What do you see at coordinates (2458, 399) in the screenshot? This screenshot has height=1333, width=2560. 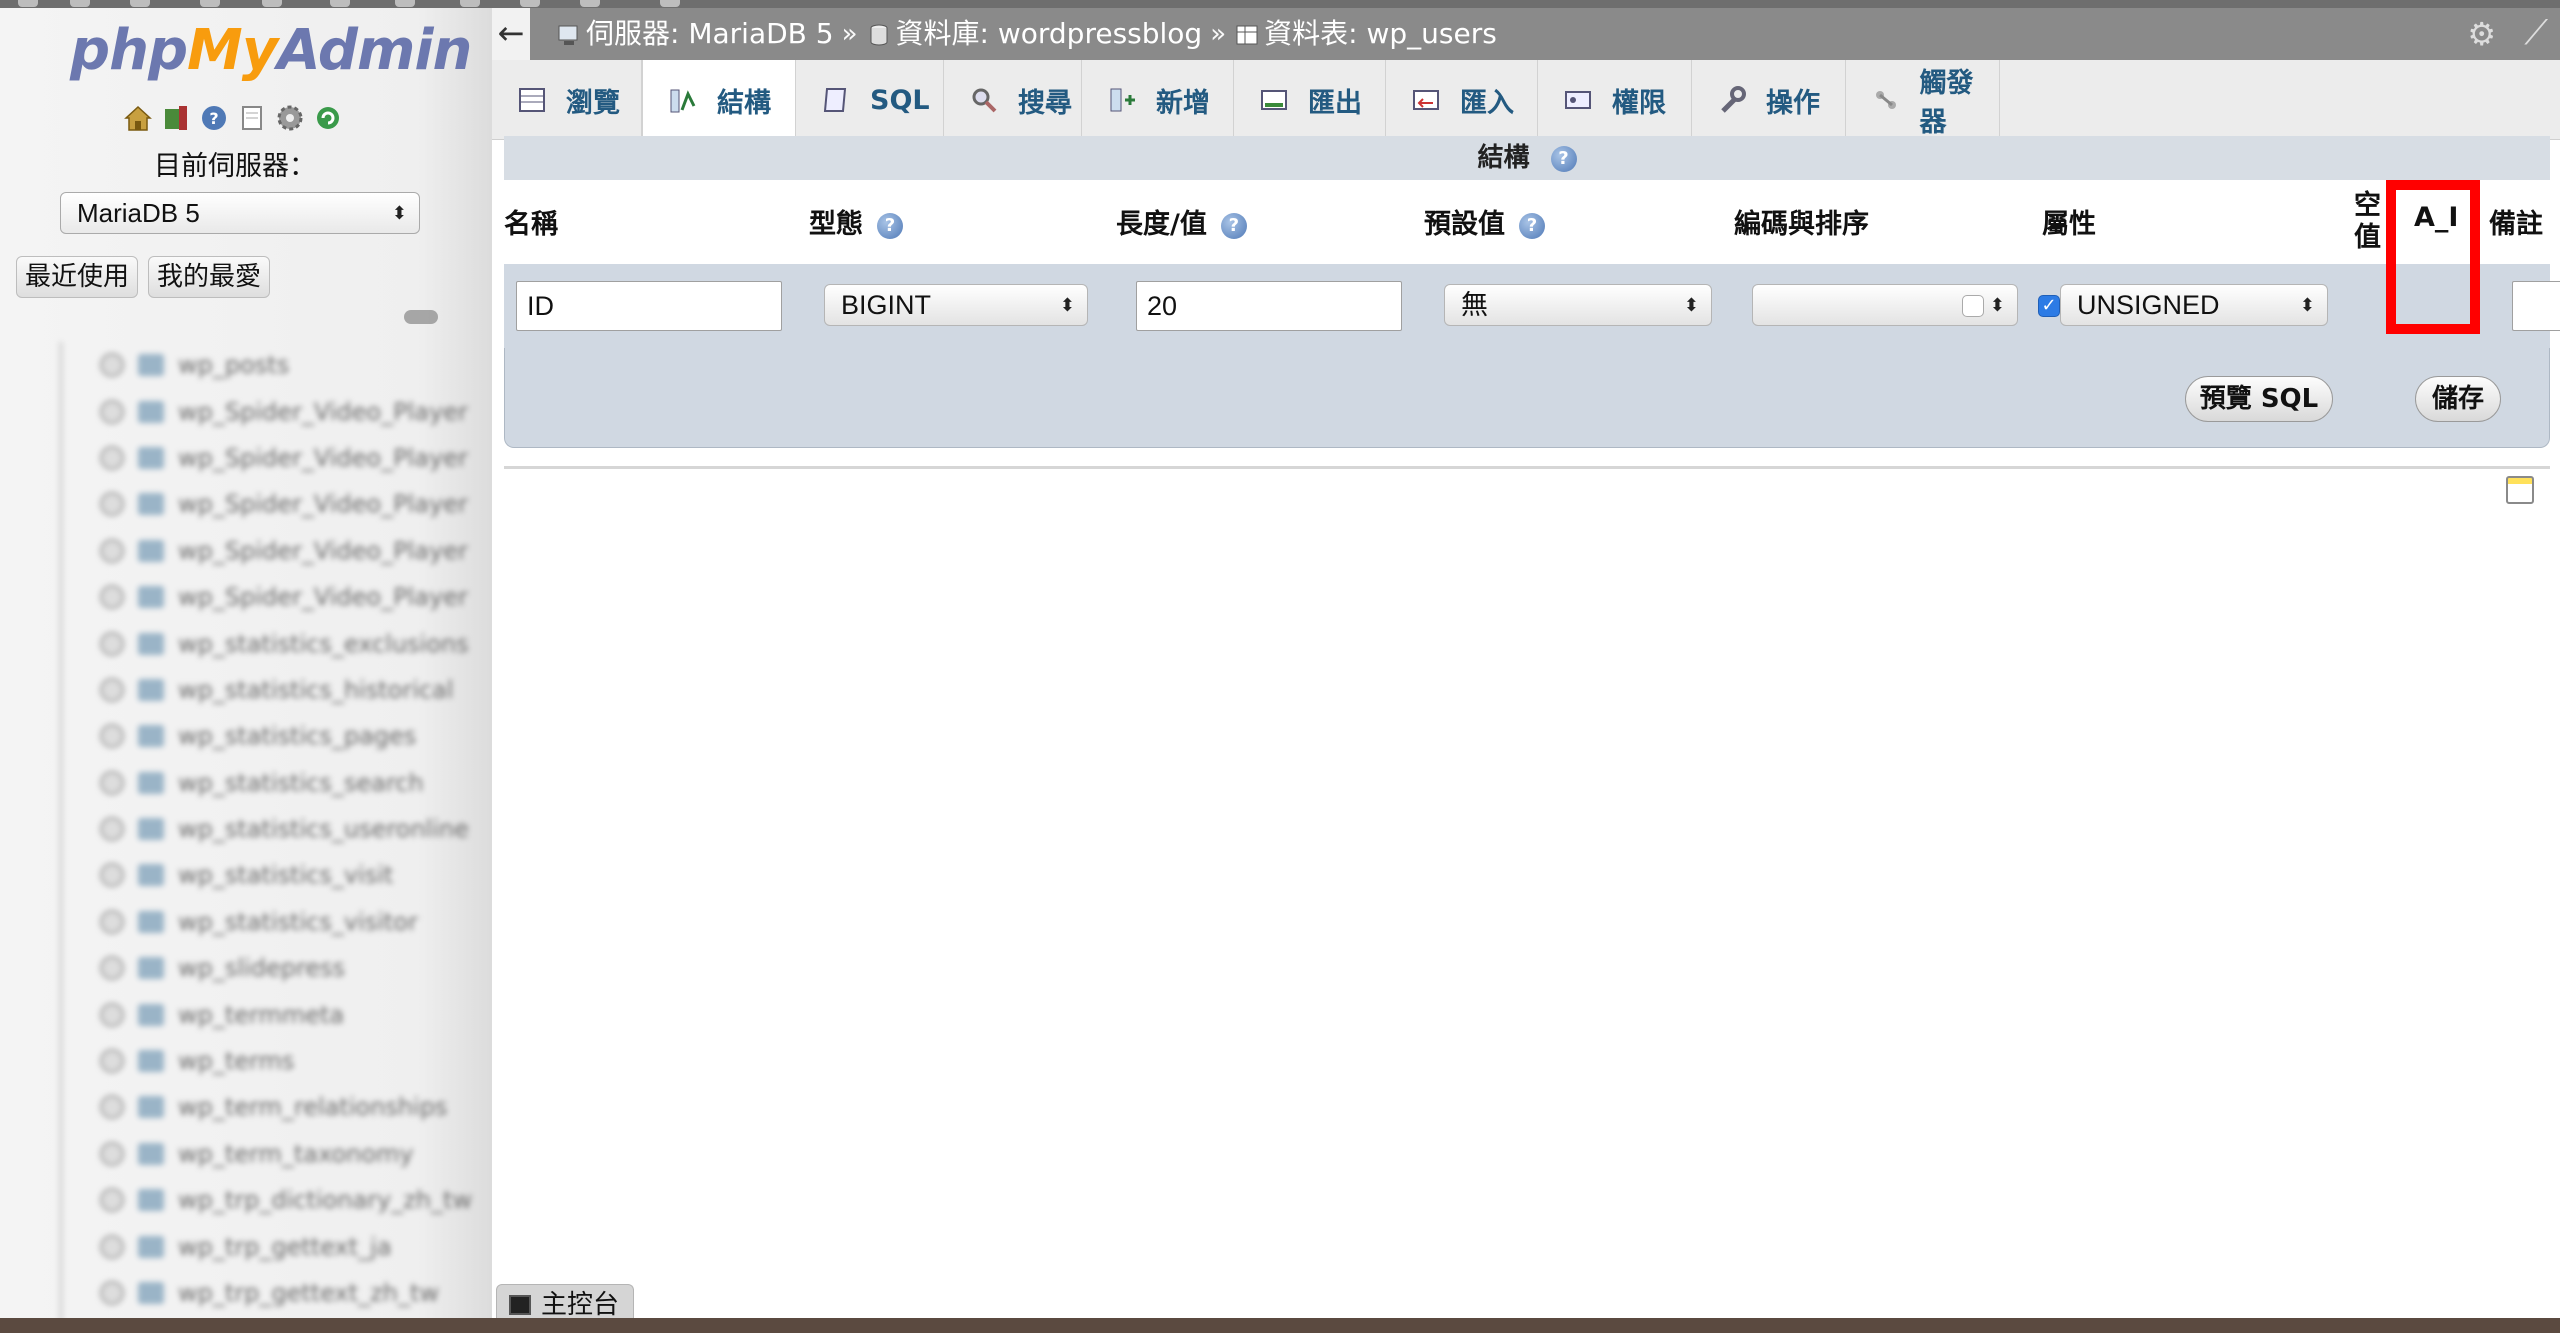 I see `save-button: 儲存` at bounding box center [2458, 399].